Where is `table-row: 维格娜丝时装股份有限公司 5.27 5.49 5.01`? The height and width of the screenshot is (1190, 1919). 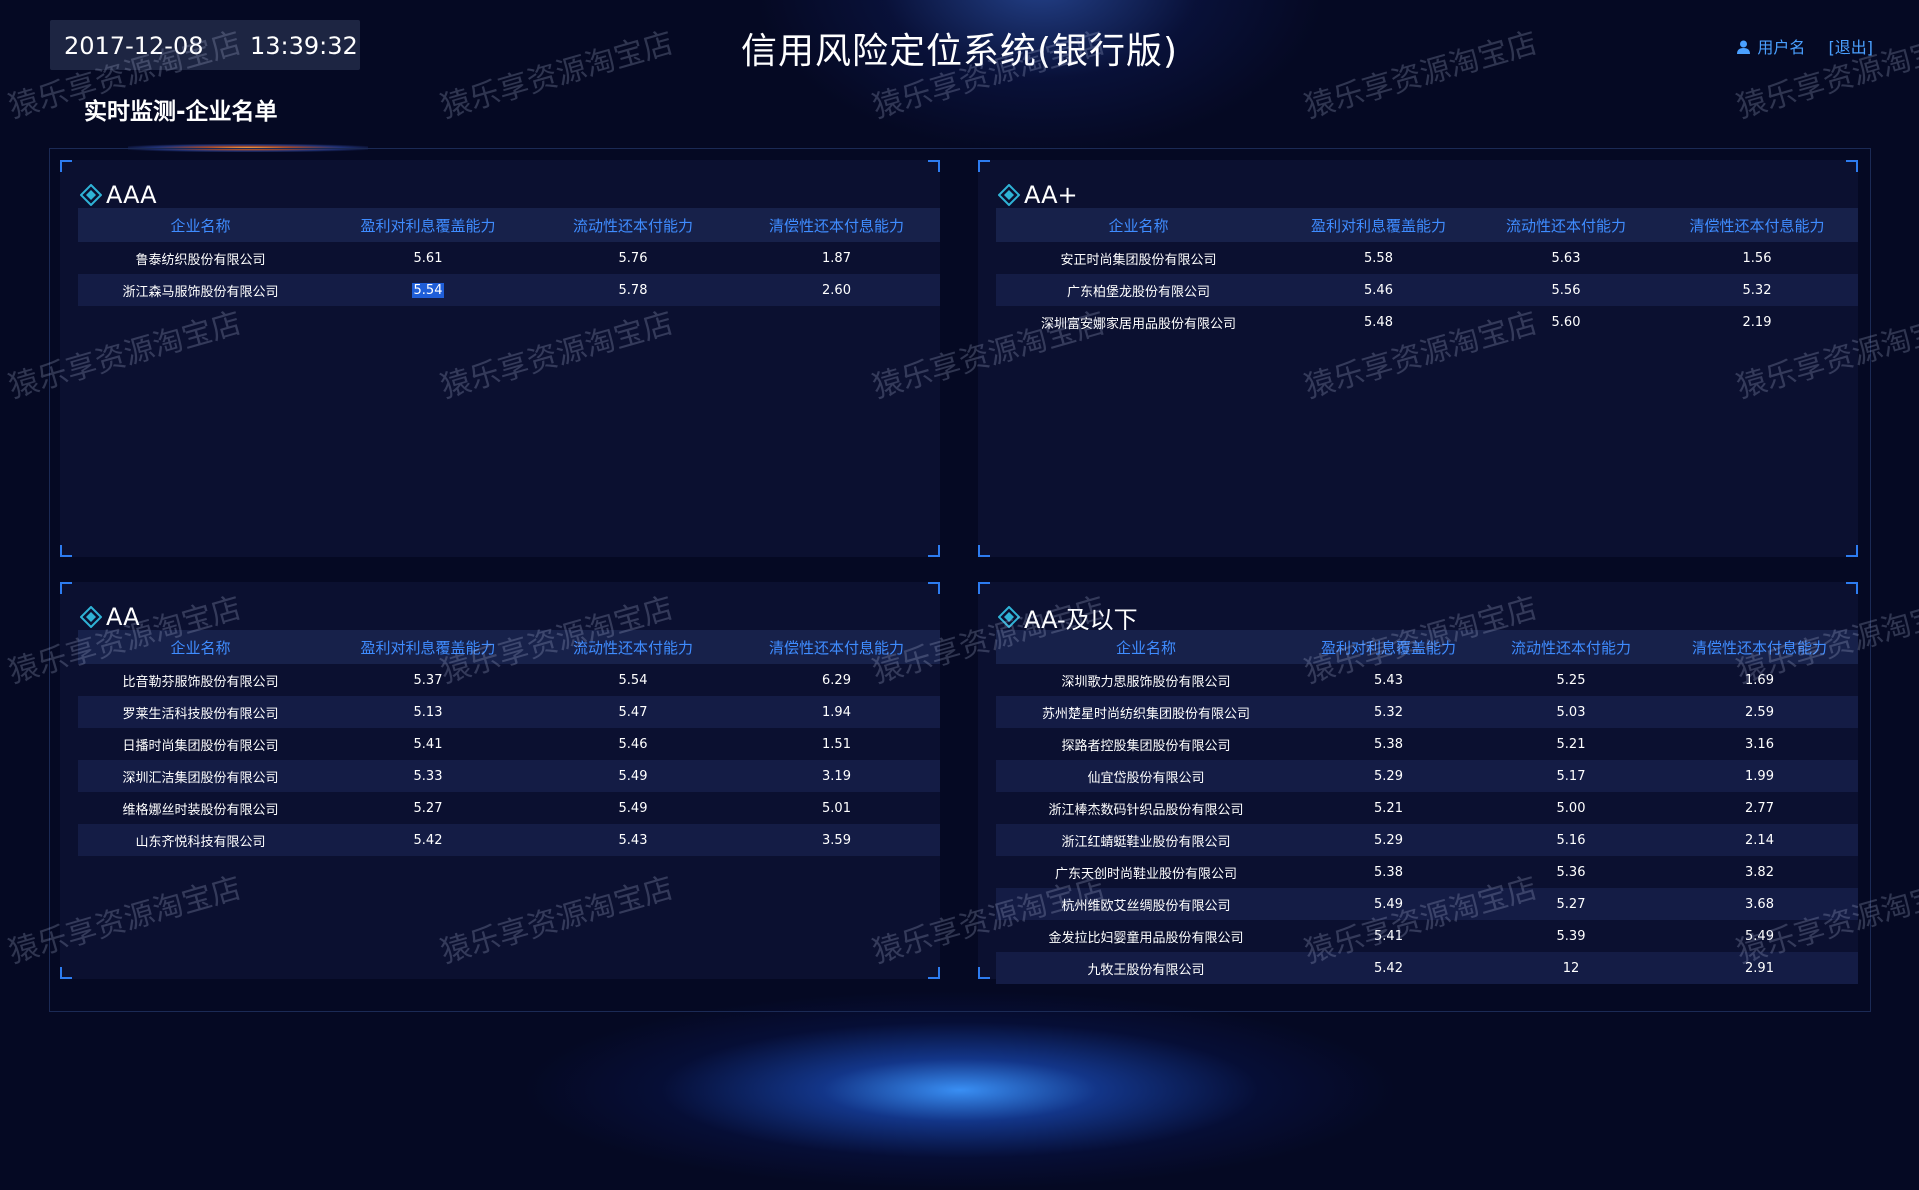 table-row: 维格娜丝时装股份有限公司 5.27 5.49 5.01 is located at coordinates (509, 808).